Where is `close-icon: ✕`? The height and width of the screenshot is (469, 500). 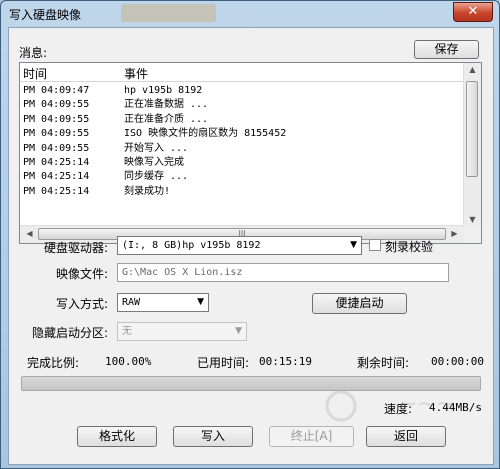
close-icon: ✕ is located at coordinates (473, 11).